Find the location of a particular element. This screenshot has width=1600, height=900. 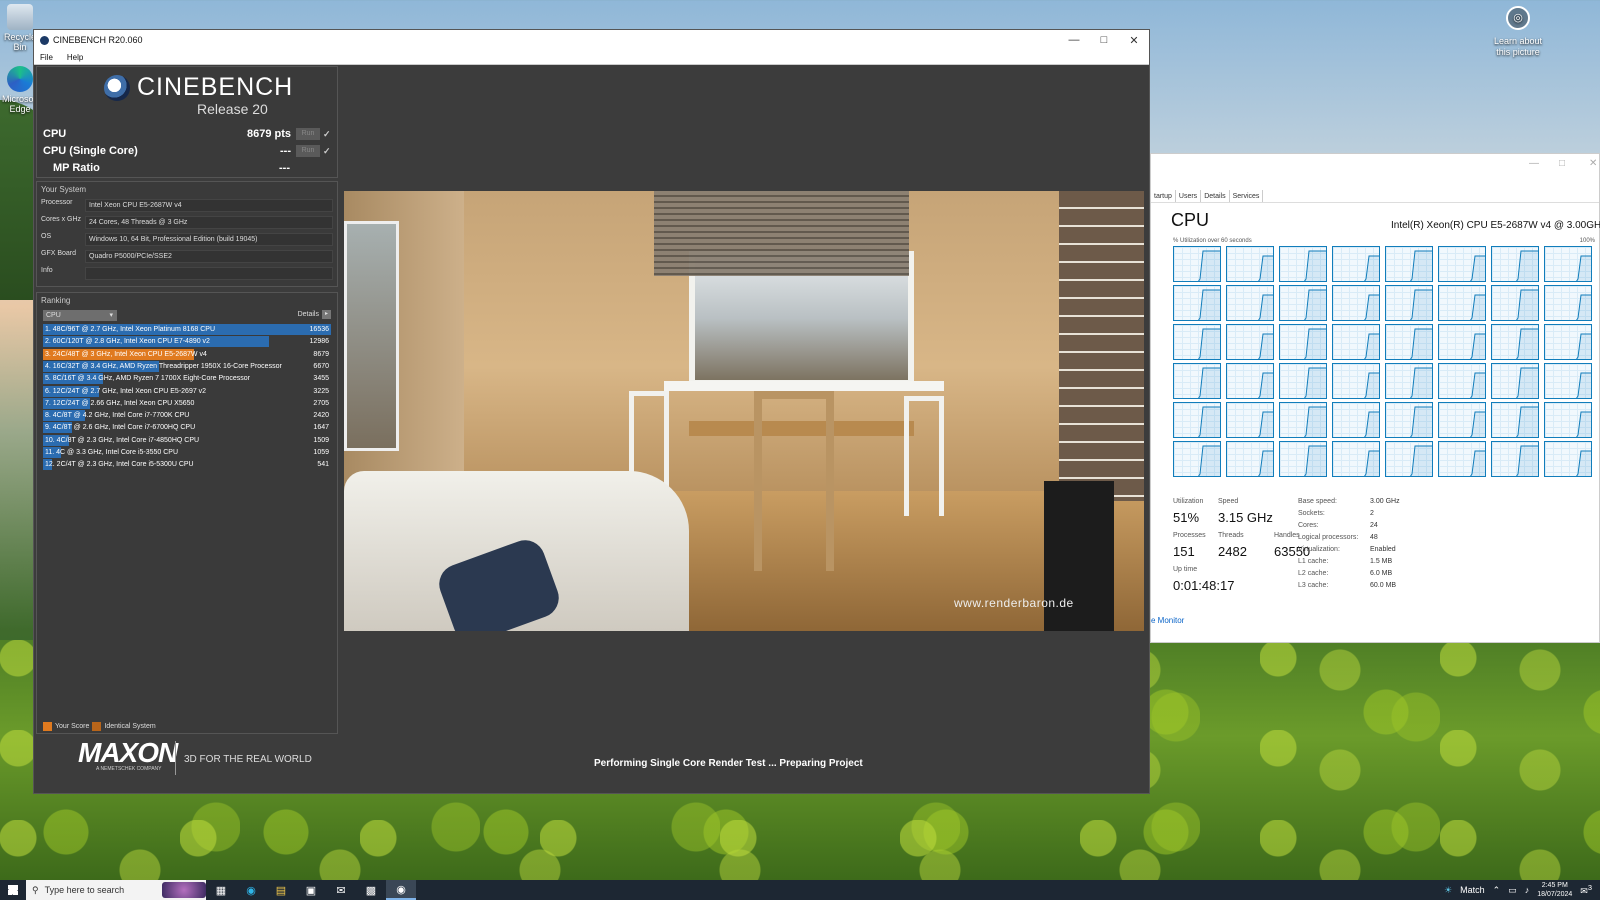

notification-icon: ✉3 is located at coordinates (1586, 890).